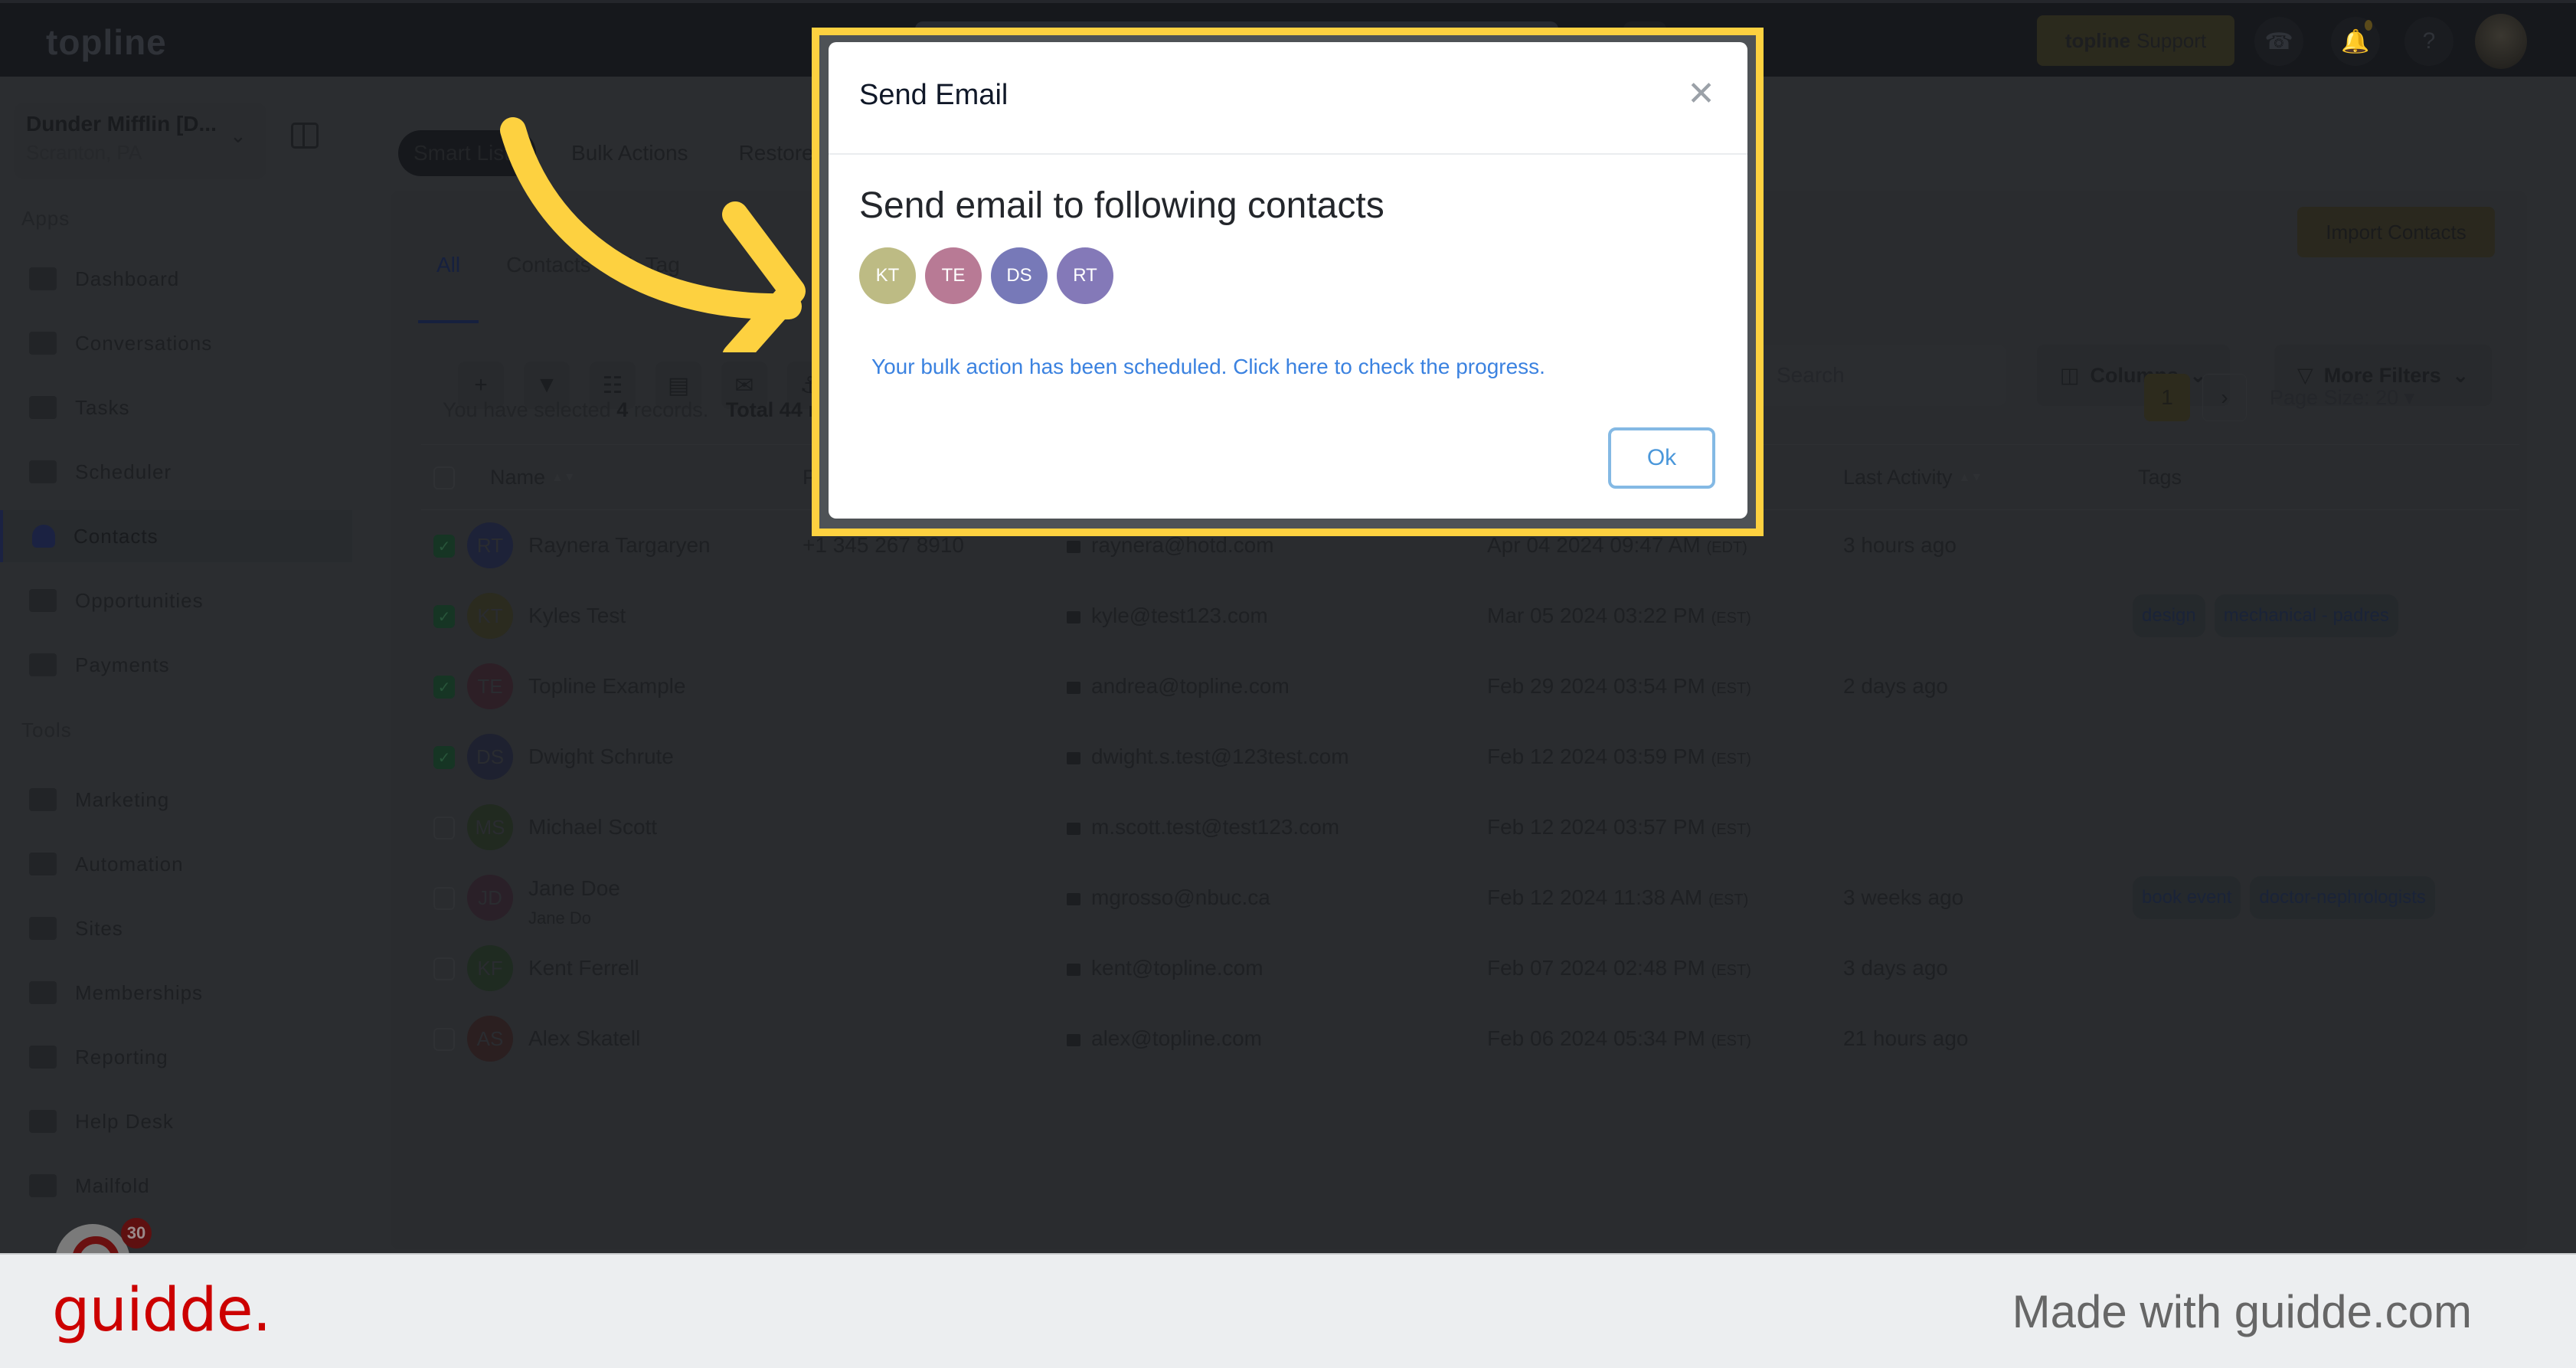  I want to click on contact-phone: +1 345 267 8910, so click(883, 545).